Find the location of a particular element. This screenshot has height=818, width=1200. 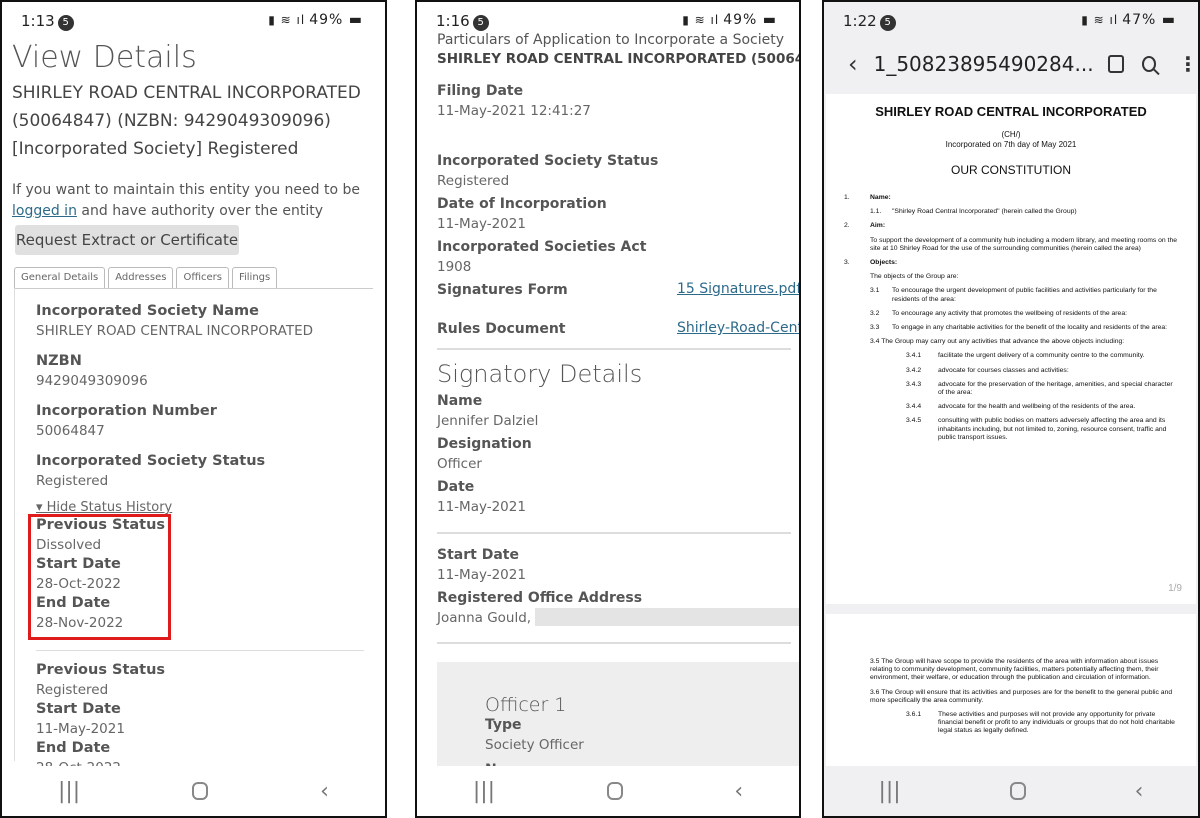

tab-addresses: Addresses is located at coordinates (141, 278).